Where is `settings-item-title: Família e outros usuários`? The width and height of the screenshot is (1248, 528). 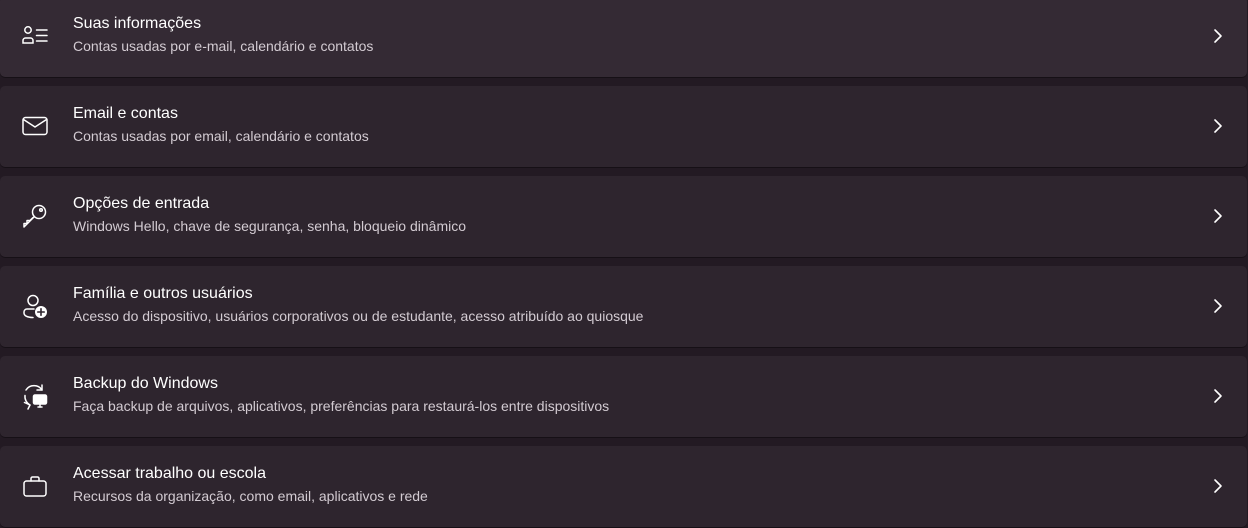 settings-item-title: Família e outros usuários is located at coordinates (163, 293).